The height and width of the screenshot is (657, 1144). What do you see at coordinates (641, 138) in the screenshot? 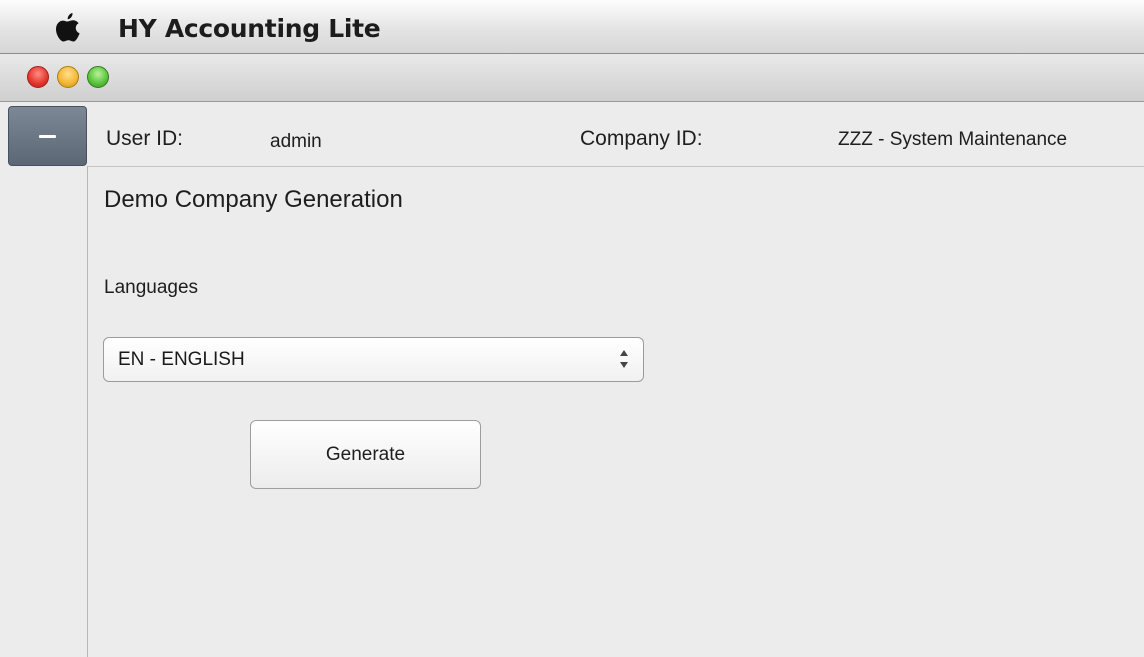
I see `company-id-label: Company ID:` at bounding box center [641, 138].